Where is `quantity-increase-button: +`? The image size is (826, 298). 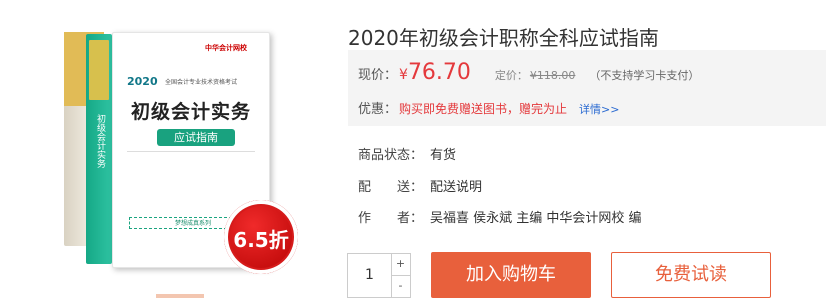
quantity-increase-button: + is located at coordinates (400, 265).